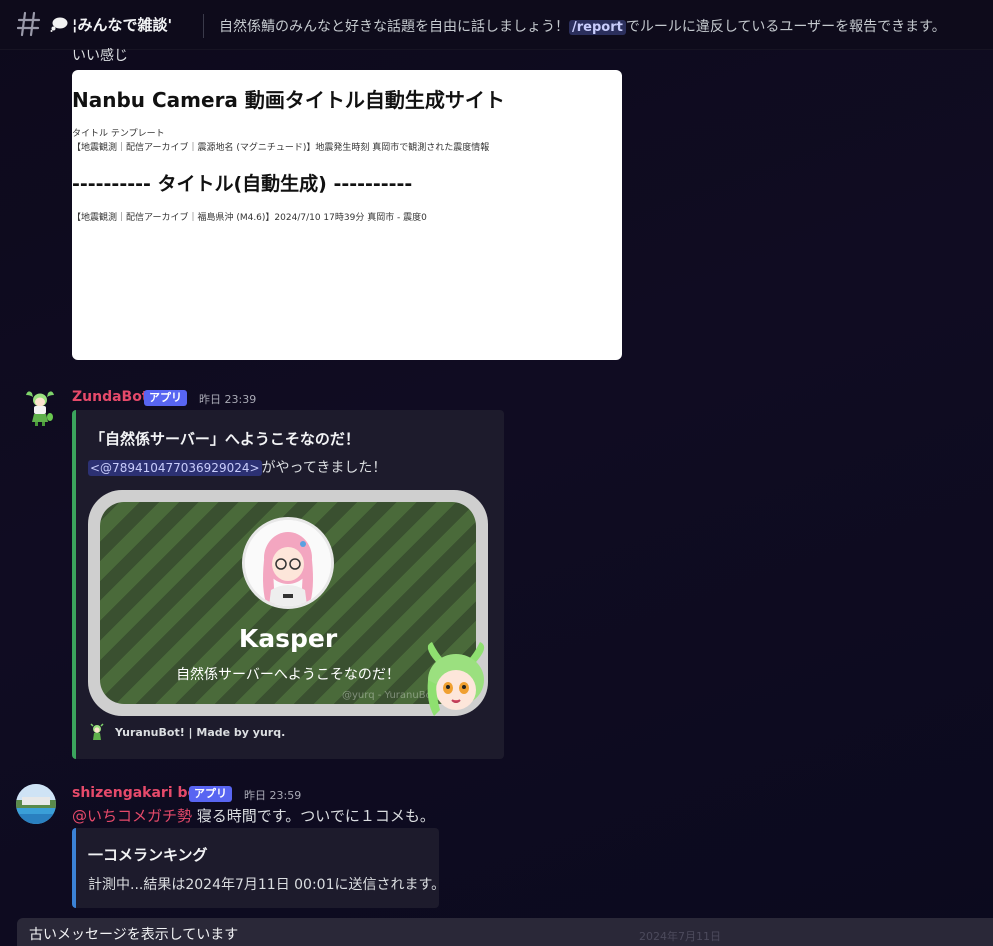 The image size is (993, 946). Describe the element at coordinates (100, 56) in the screenshot. I see `prior-message-text: いい感じ` at that location.